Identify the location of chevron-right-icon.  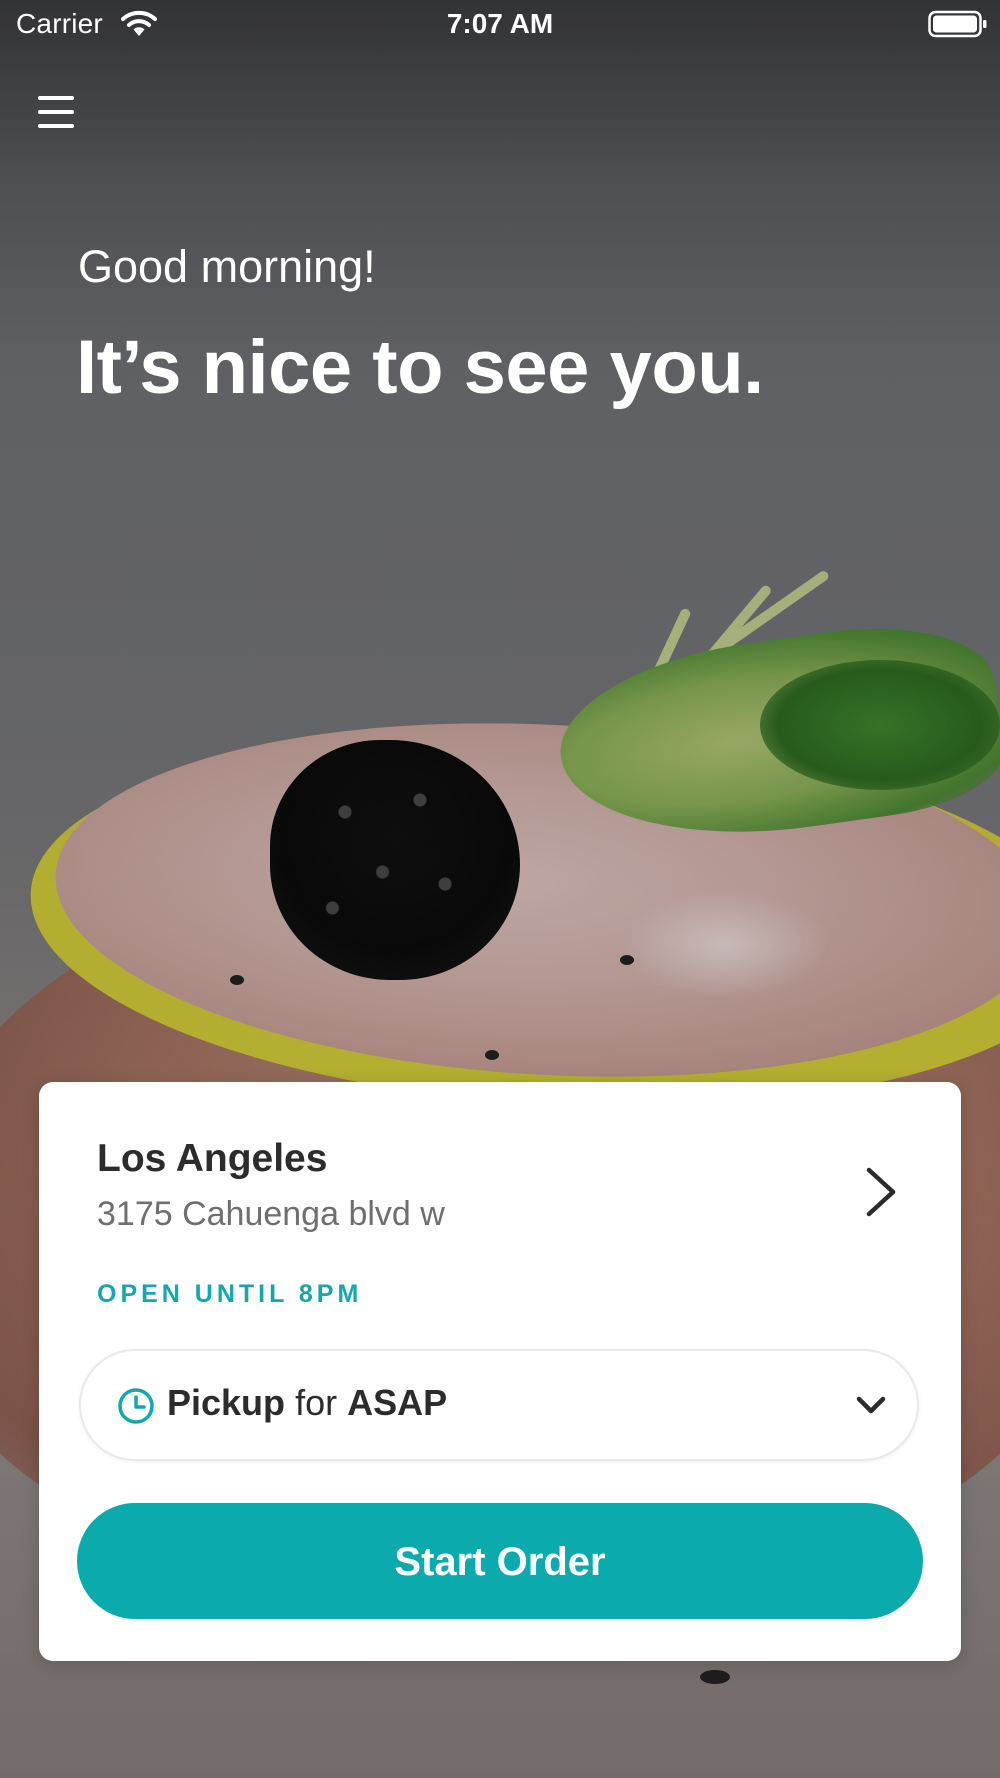
(881, 1192).